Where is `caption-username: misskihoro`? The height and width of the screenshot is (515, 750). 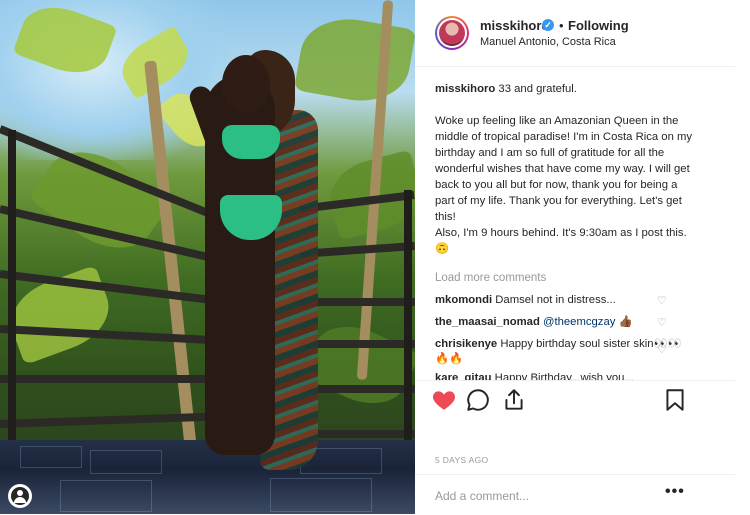 caption-username: misskihoro is located at coordinates (465, 89).